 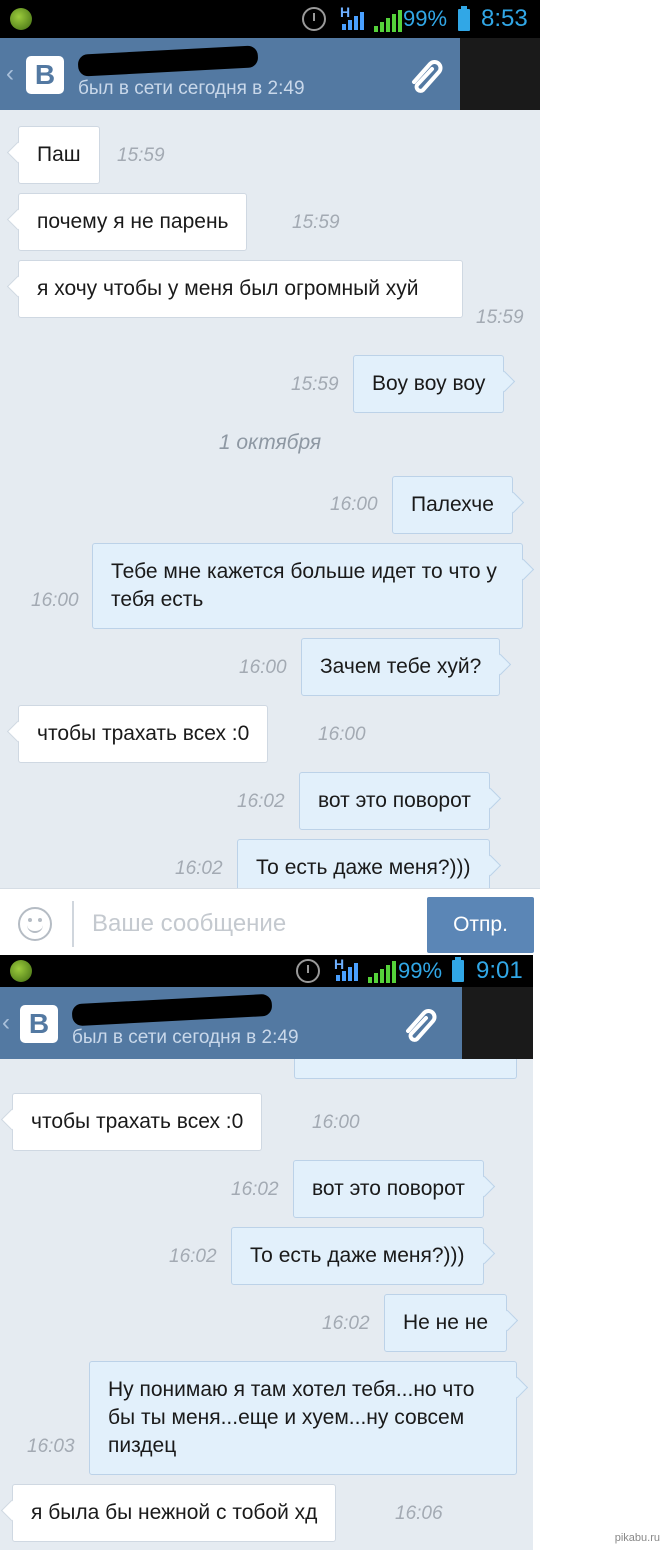 I want to click on message-time: 16:03, so click(x=51, y=1446).